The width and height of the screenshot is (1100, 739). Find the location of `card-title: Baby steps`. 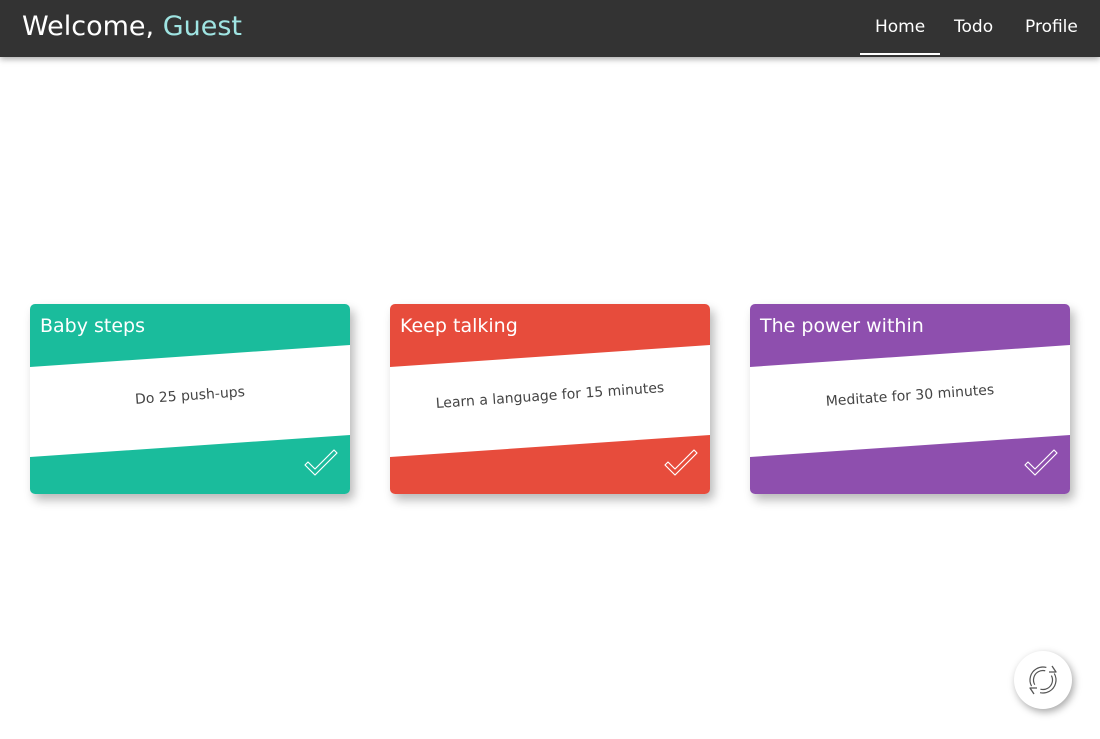

card-title: Baby steps is located at coordinates (93, 326).